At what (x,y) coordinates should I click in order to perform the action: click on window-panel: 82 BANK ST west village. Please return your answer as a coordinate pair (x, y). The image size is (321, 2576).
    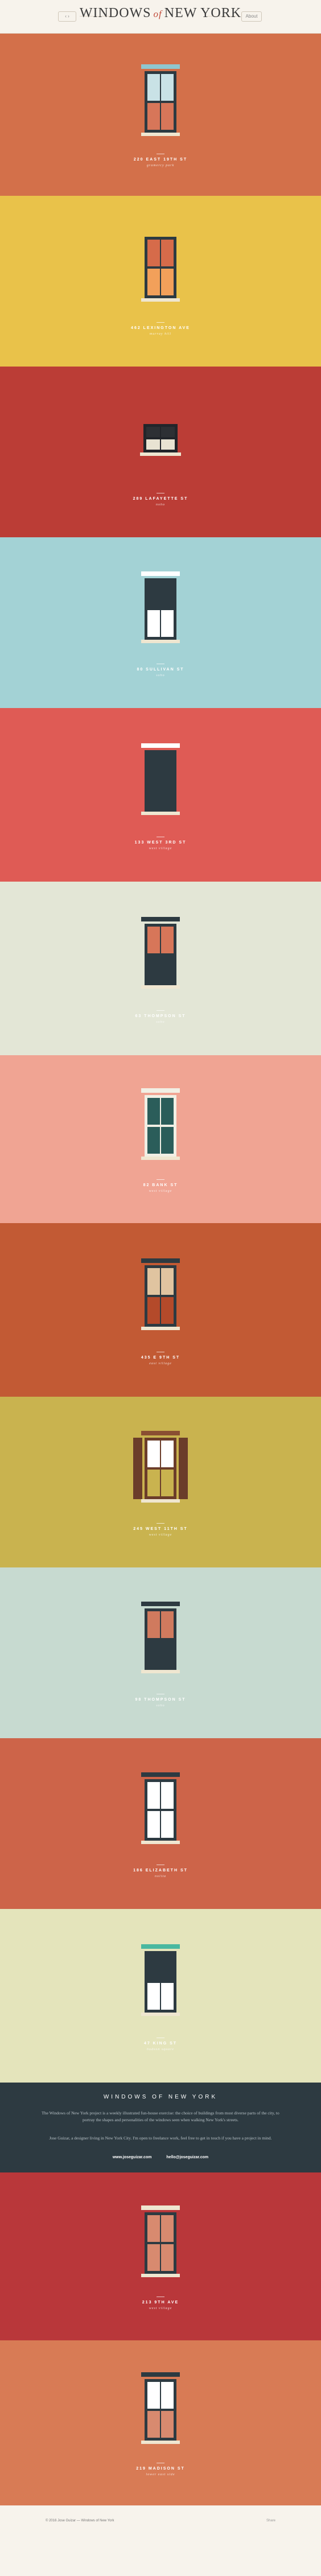
    Looking at the image, I should click on (160, 1139).